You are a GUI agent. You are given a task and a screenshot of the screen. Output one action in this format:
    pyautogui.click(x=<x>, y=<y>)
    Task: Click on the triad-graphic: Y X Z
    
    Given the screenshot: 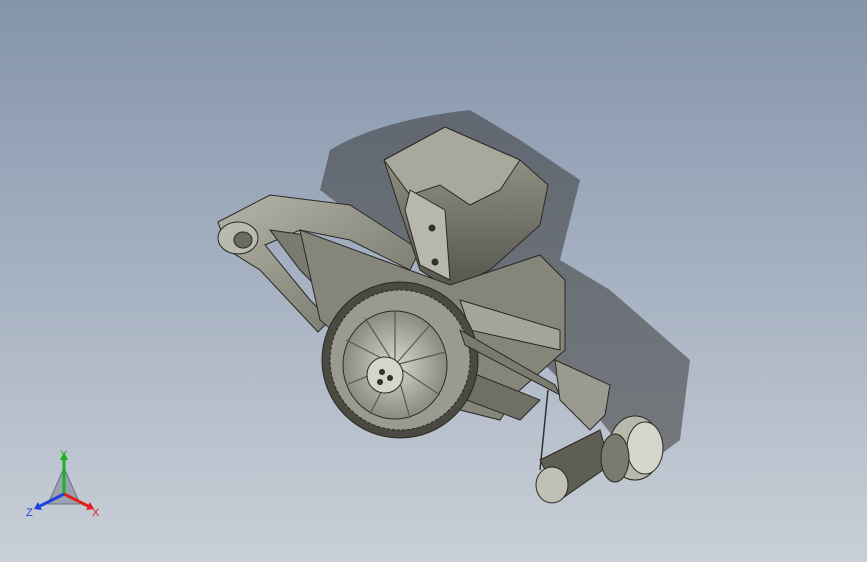 What is the action you would take?
    pyautogui.click(x=63, y=484)
    